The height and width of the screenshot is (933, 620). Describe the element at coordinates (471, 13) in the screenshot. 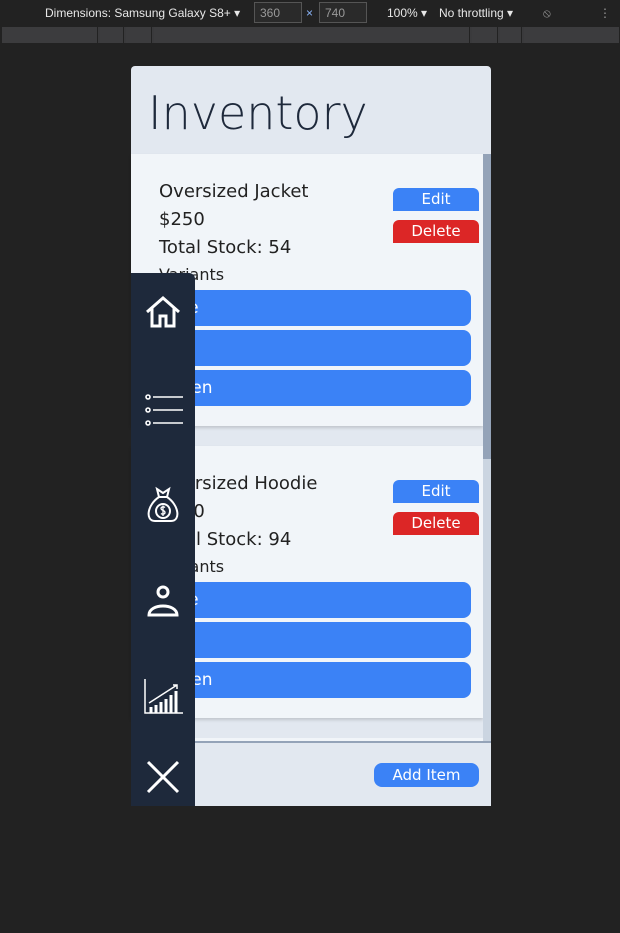

I see `throttling-label: No throttling` at that location.